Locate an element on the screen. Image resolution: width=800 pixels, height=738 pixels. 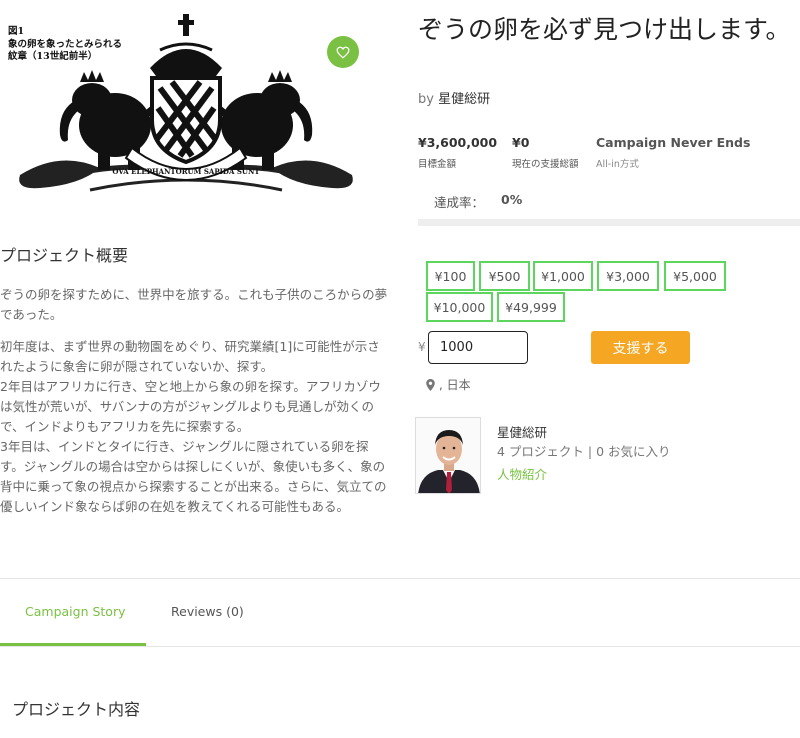
project-byline: by 星健総研 is located at coordinates (454, 97).